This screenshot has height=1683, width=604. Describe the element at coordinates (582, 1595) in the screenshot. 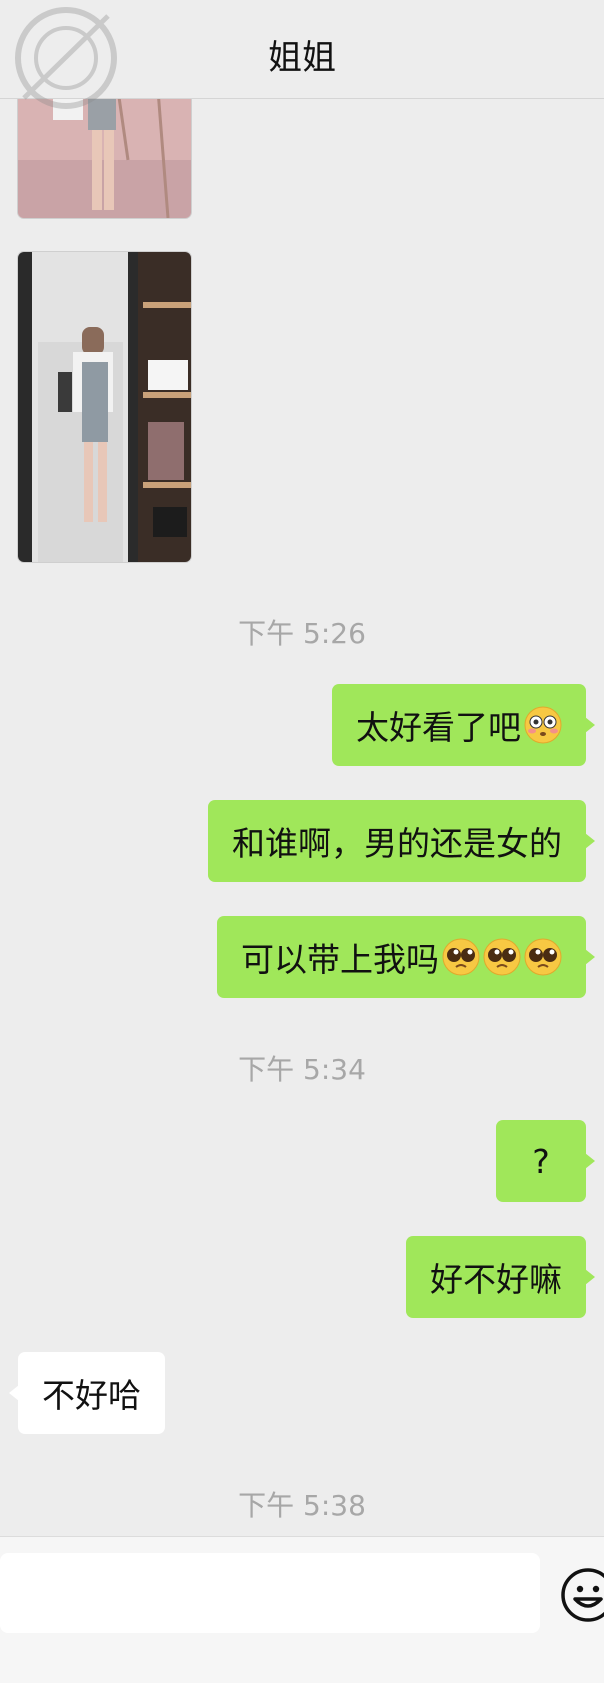

I see `smiley-icon` at that location.